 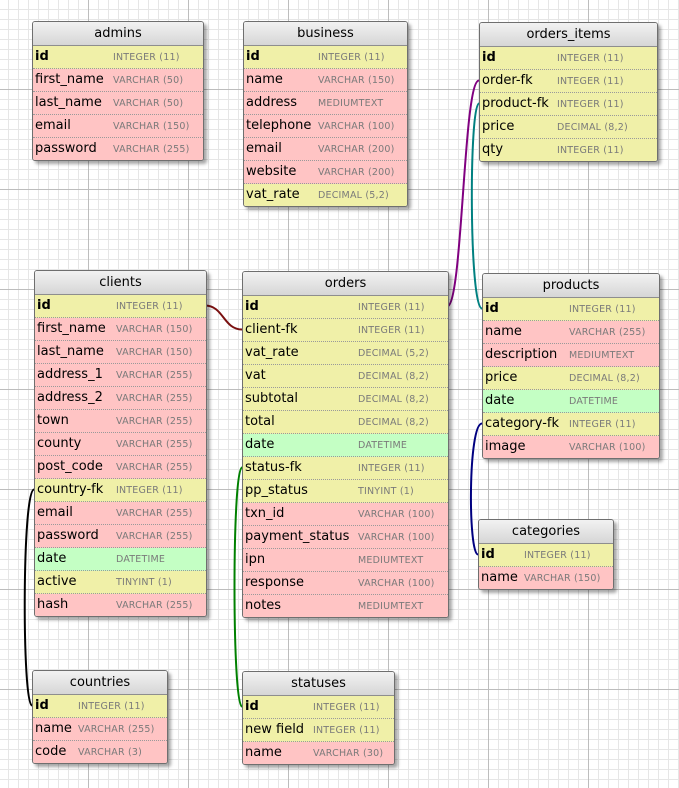 I want to click on field-name: pp_status, so click(x=276, y=490).